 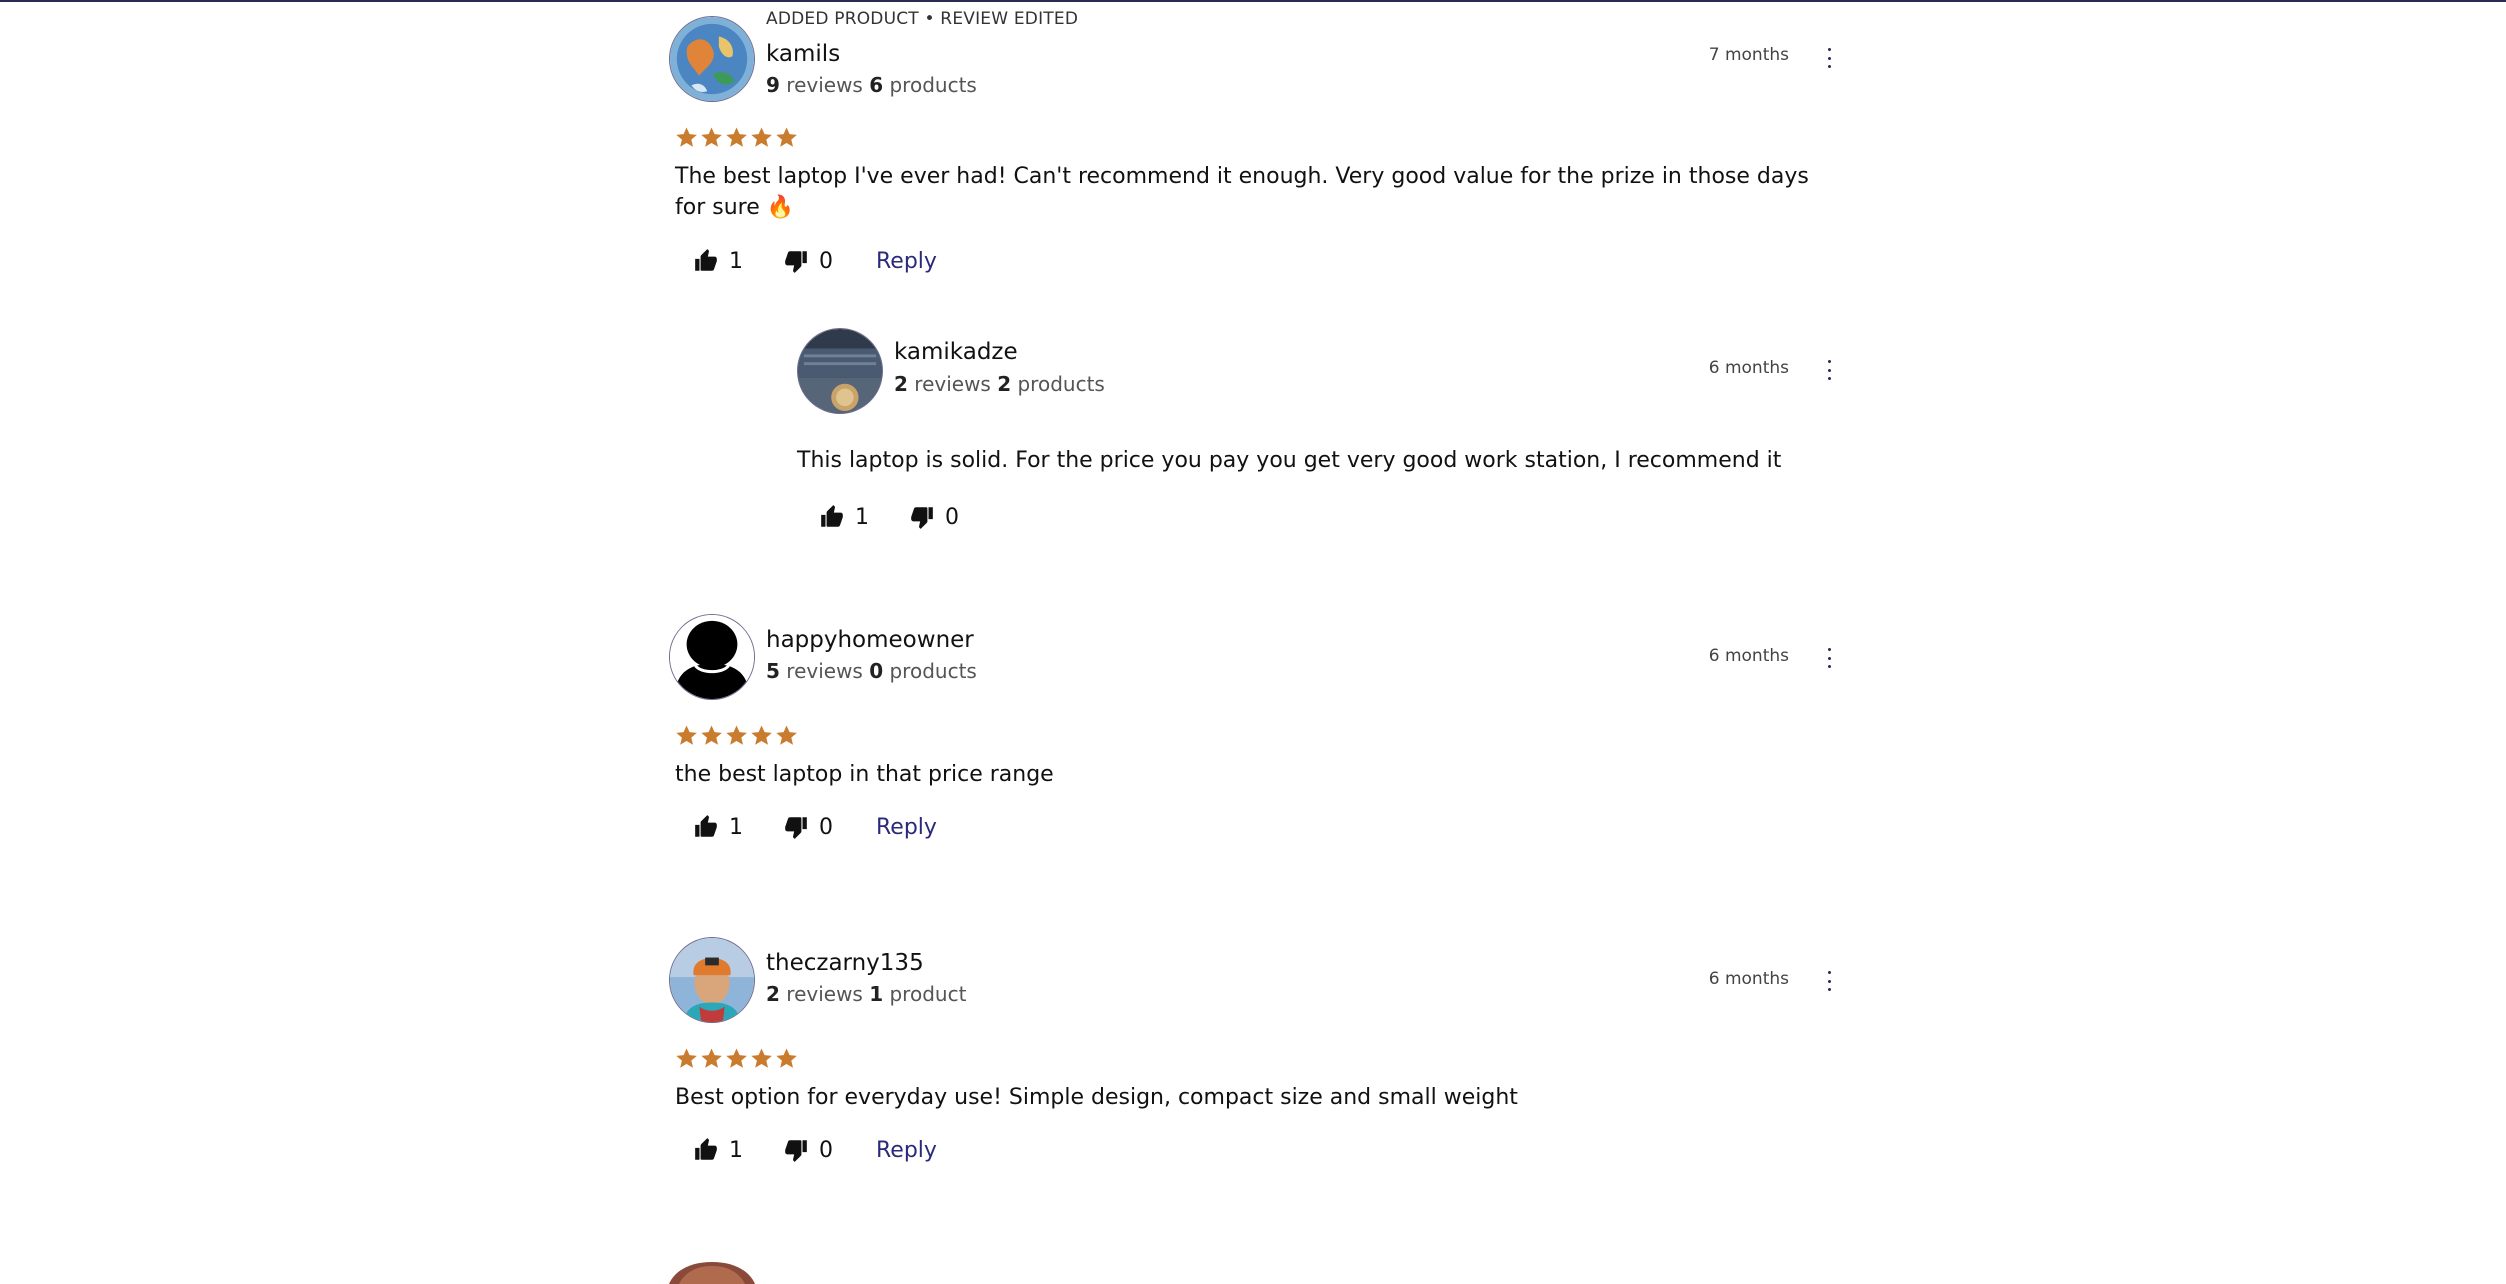 I want to click on products-label: product, so click(x=928, y=994).